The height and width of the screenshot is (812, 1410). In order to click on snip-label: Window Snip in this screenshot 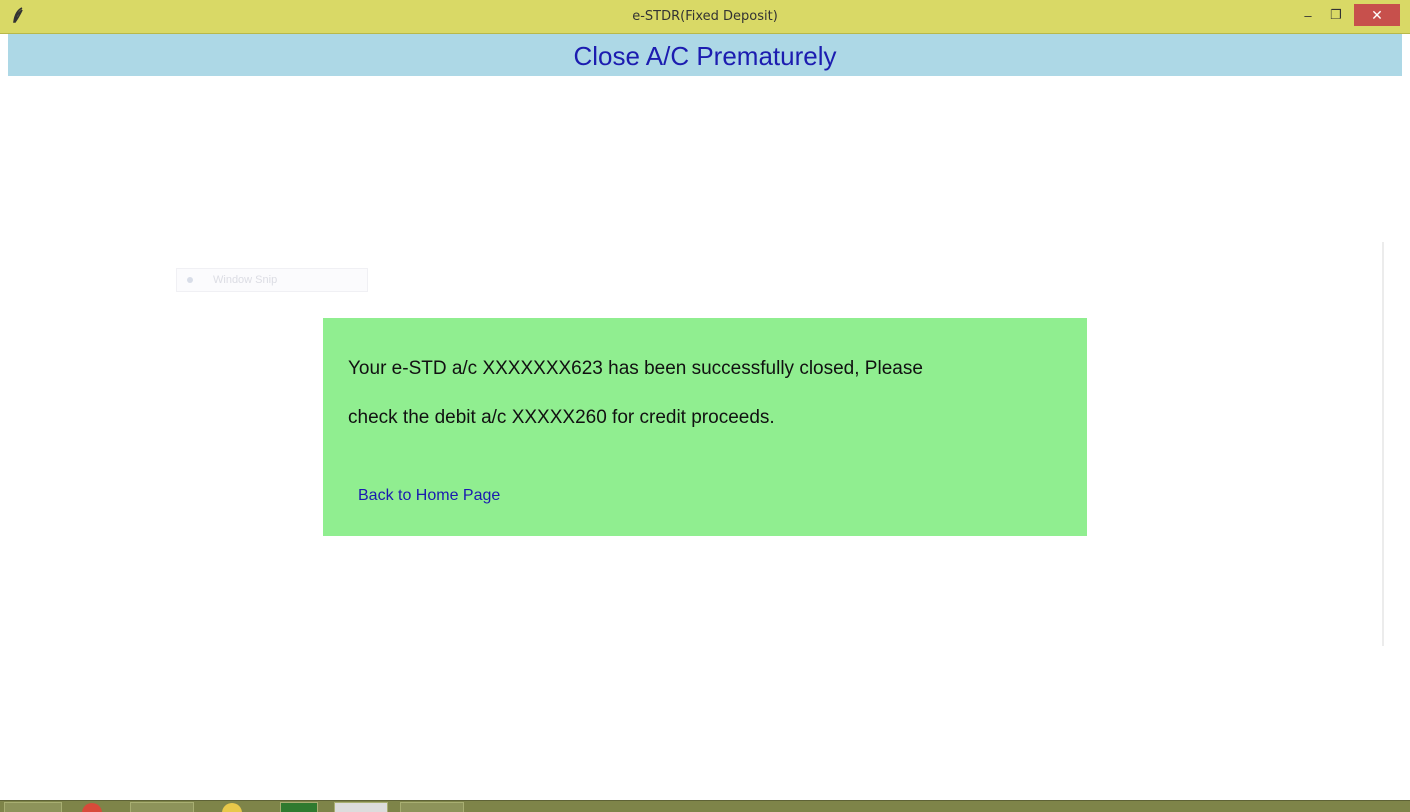, I will do `click(245, 280)`.